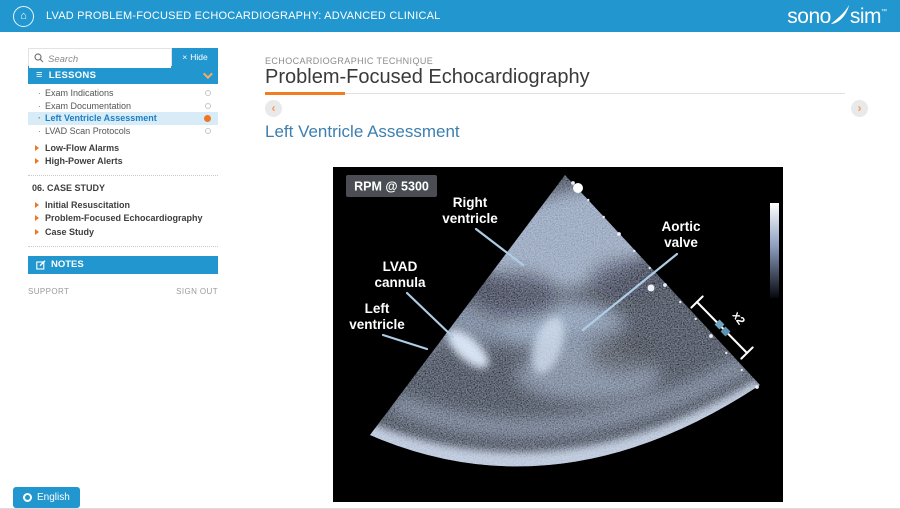 This screenshot has width=900, height=509. Describe the element at coordinates (41, 264) in the screenshot. I see `edit-note-icon` at that location.